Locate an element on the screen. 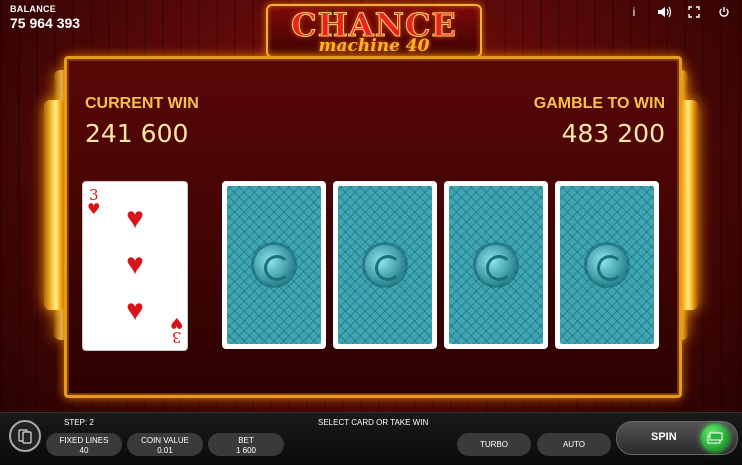  status-message: SELECT CARD OR TAKE WIN is located at coordinates (373, 422).